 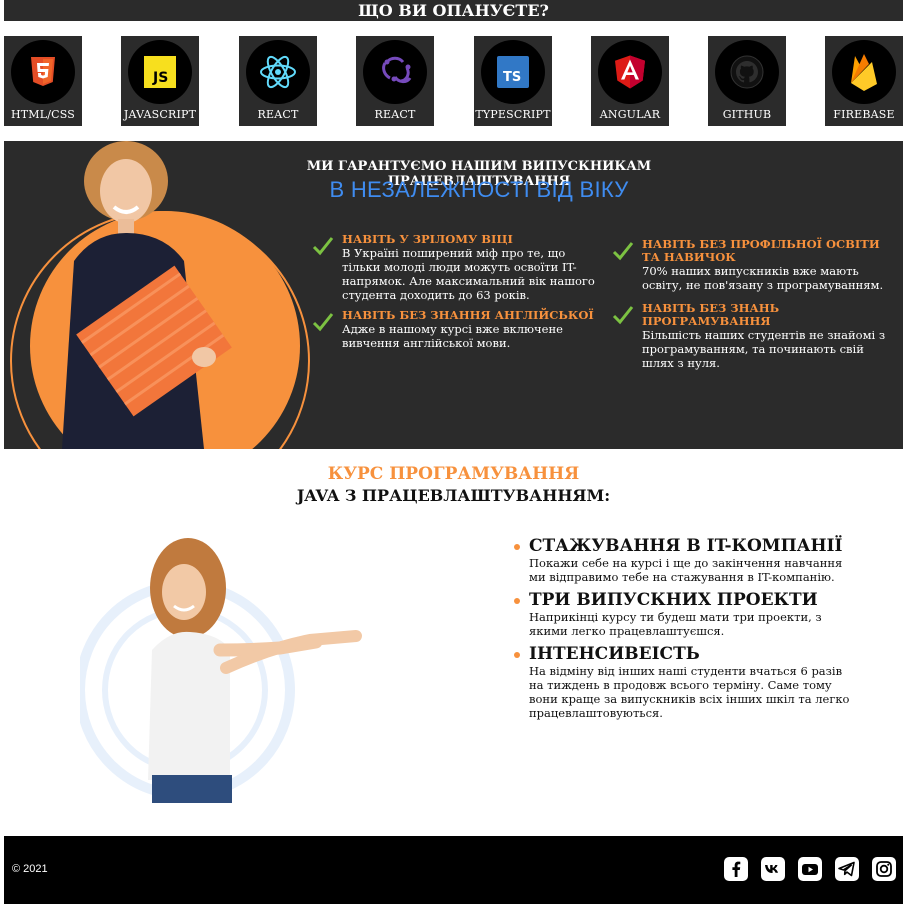 I want to click on instagram-link, so click(x=884, y=869).